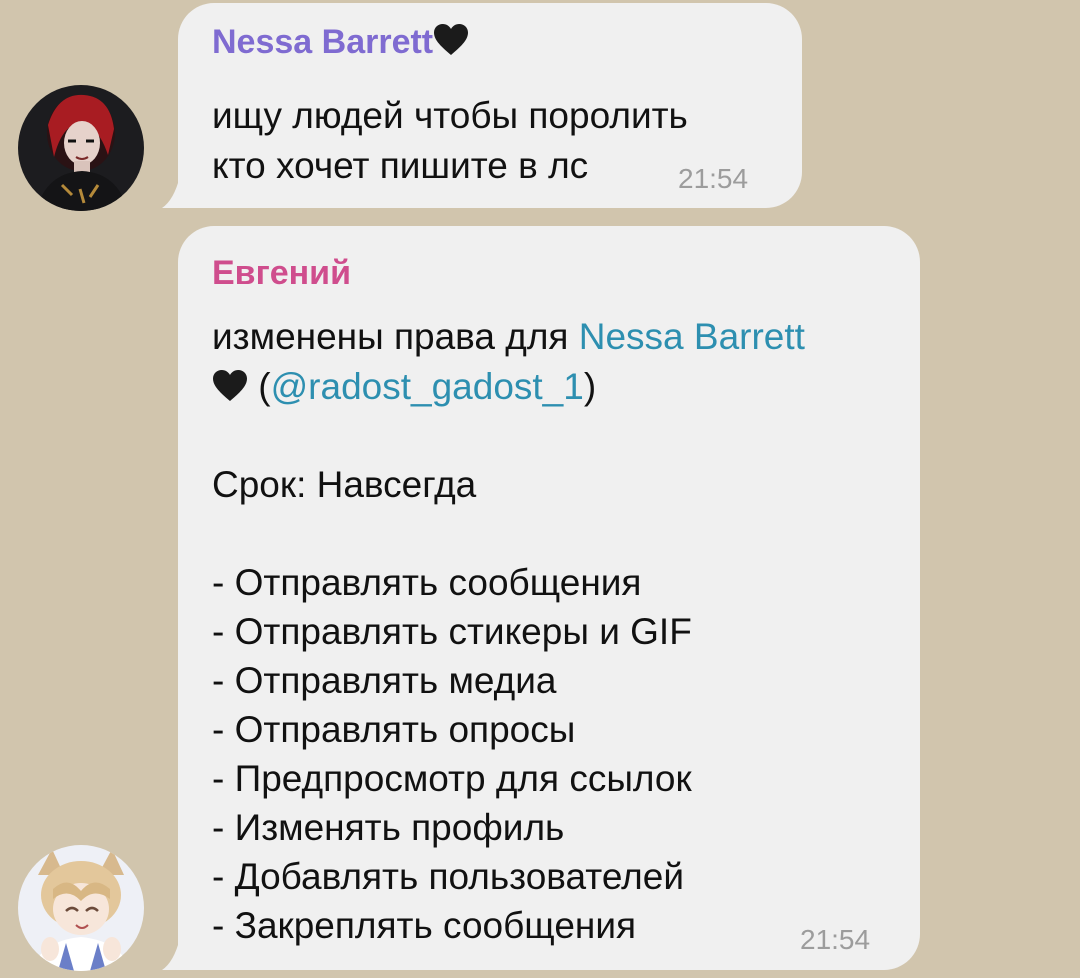  What do you see at coordinates (400, 165) in the screenshot?
I see `message-text-line: кто хочет пишите в лс` at bounding box center [400, 165].